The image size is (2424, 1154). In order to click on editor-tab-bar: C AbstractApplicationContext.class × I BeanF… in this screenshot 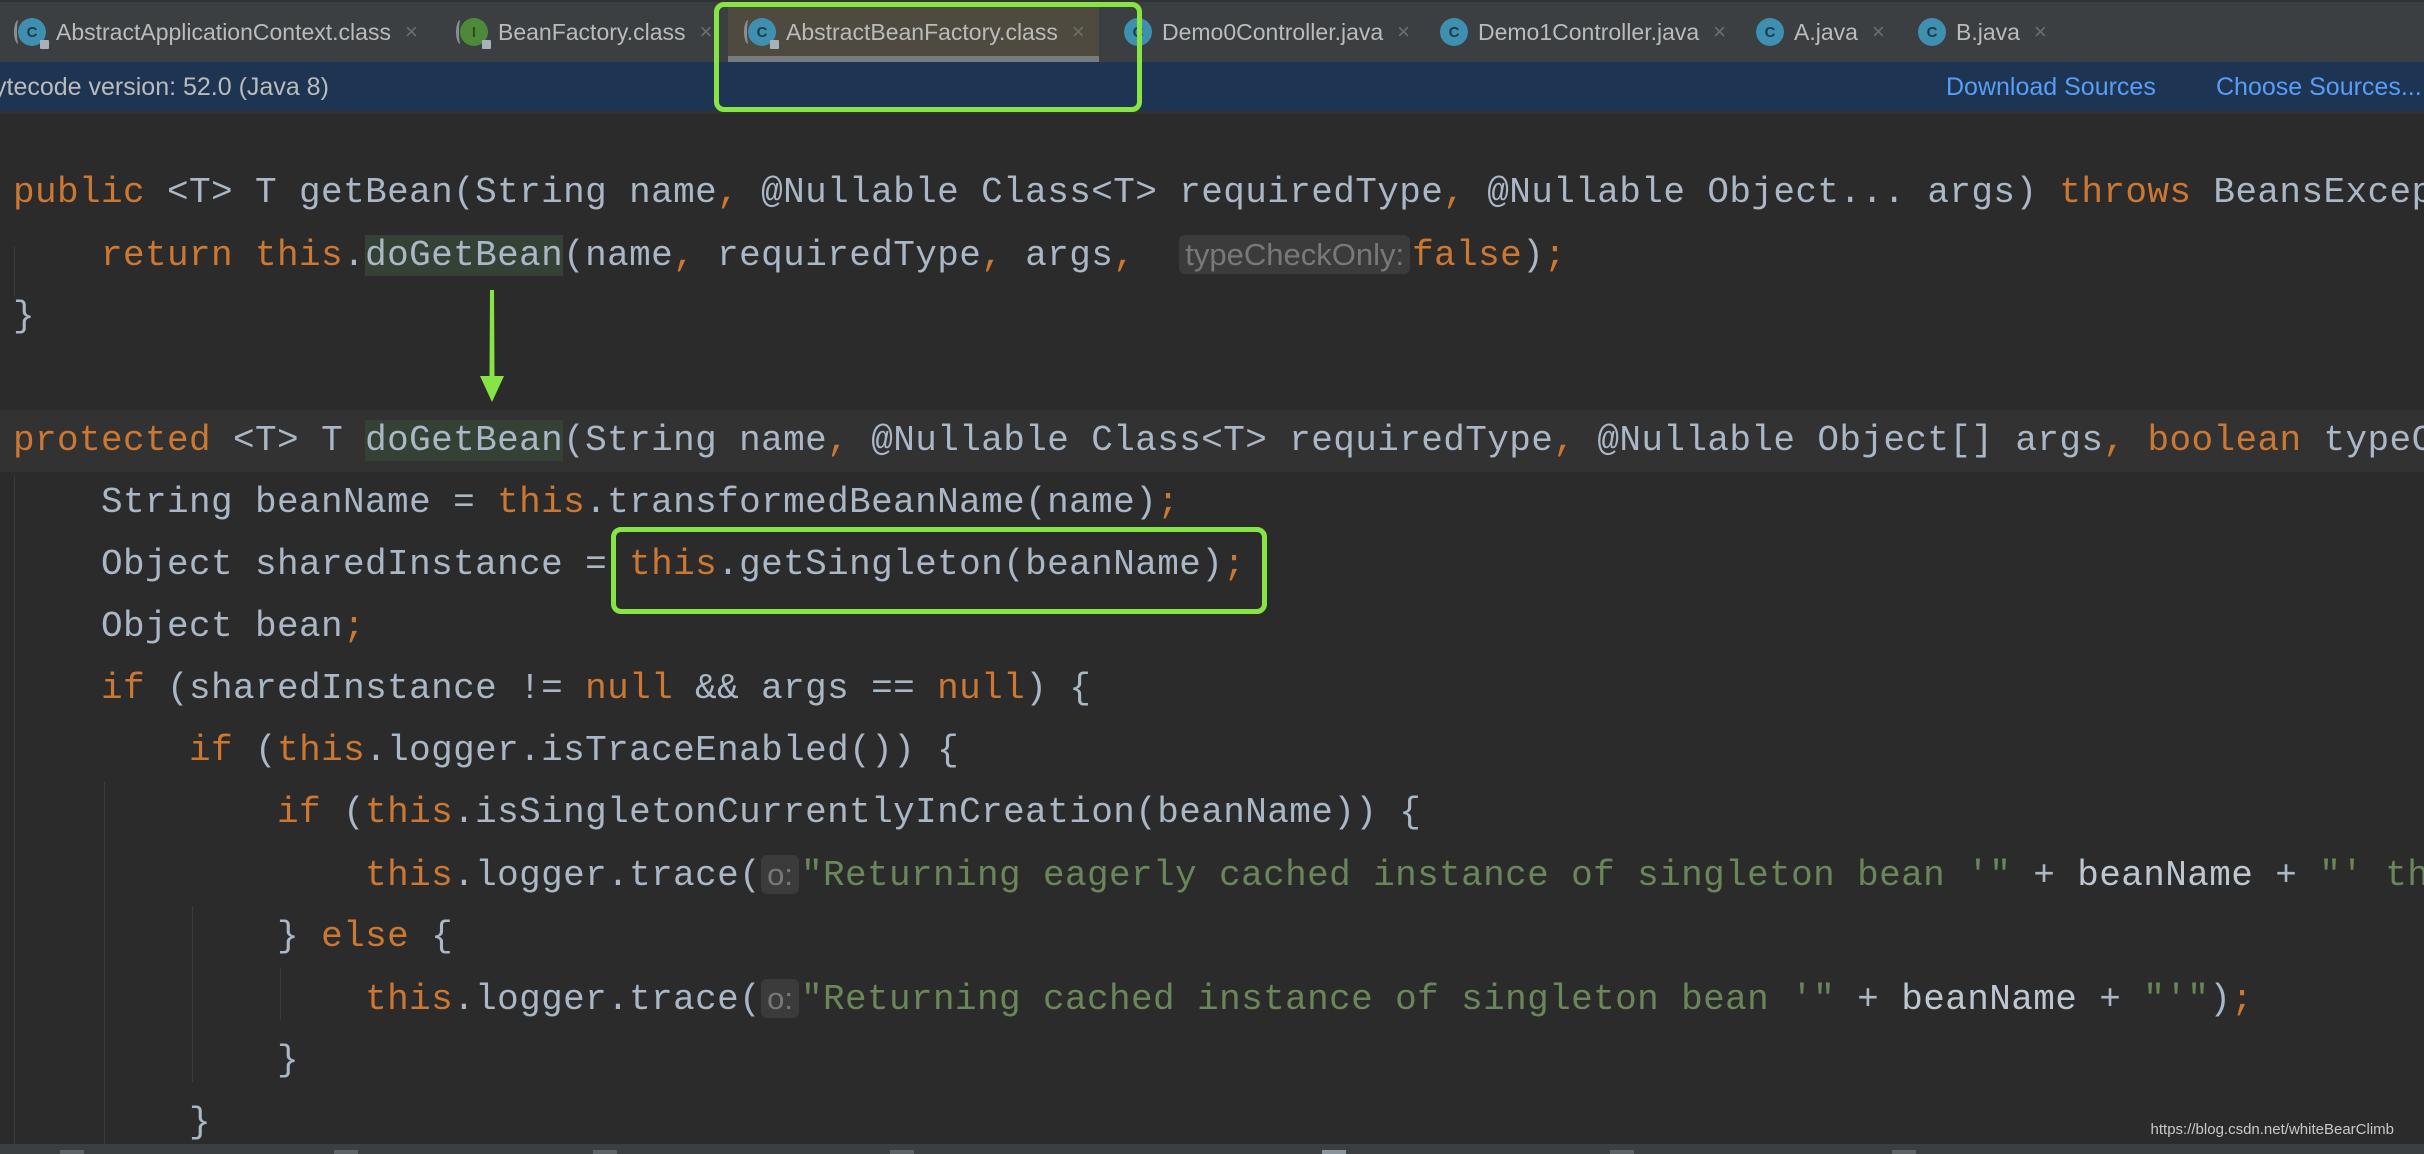, I will do `click(1212, 31)`.